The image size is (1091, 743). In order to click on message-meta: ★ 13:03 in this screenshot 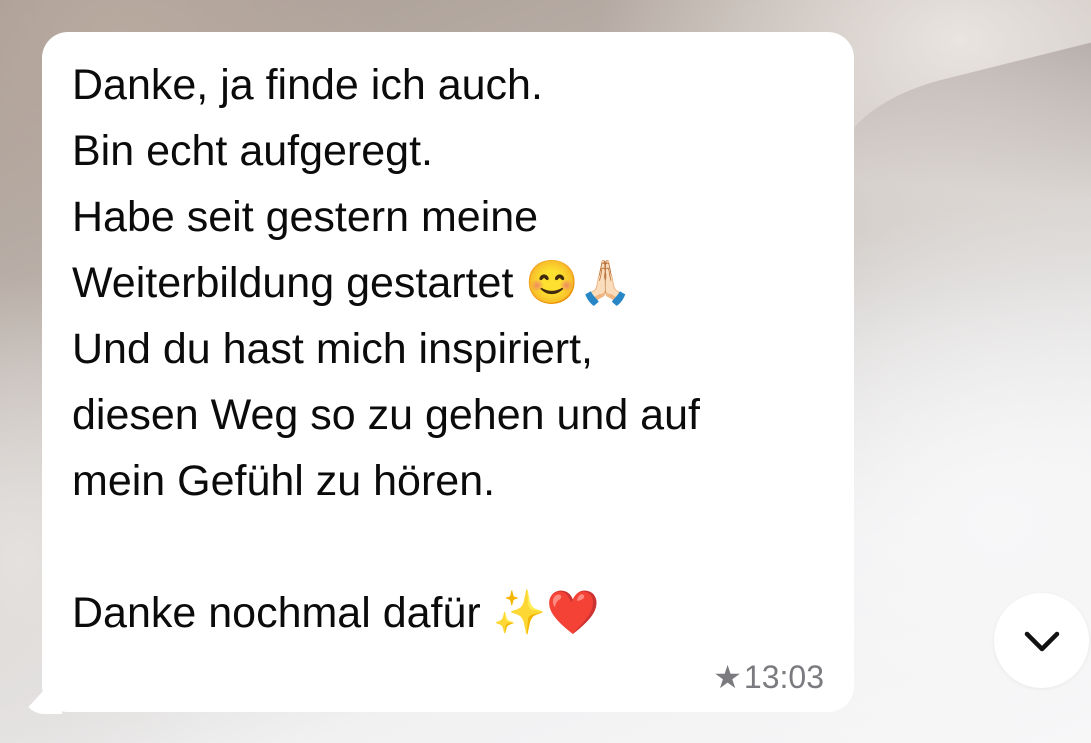, I will do `click(768, 677)`.